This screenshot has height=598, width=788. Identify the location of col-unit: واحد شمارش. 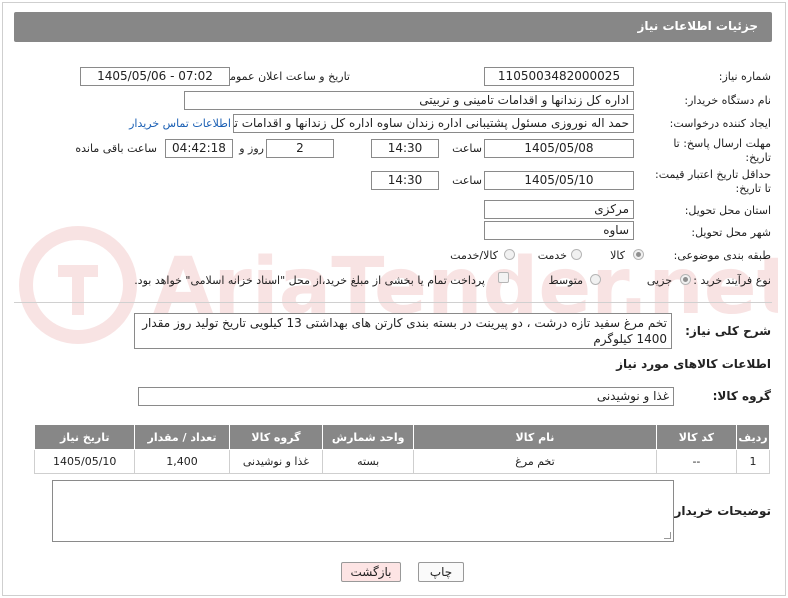
(368, 437).